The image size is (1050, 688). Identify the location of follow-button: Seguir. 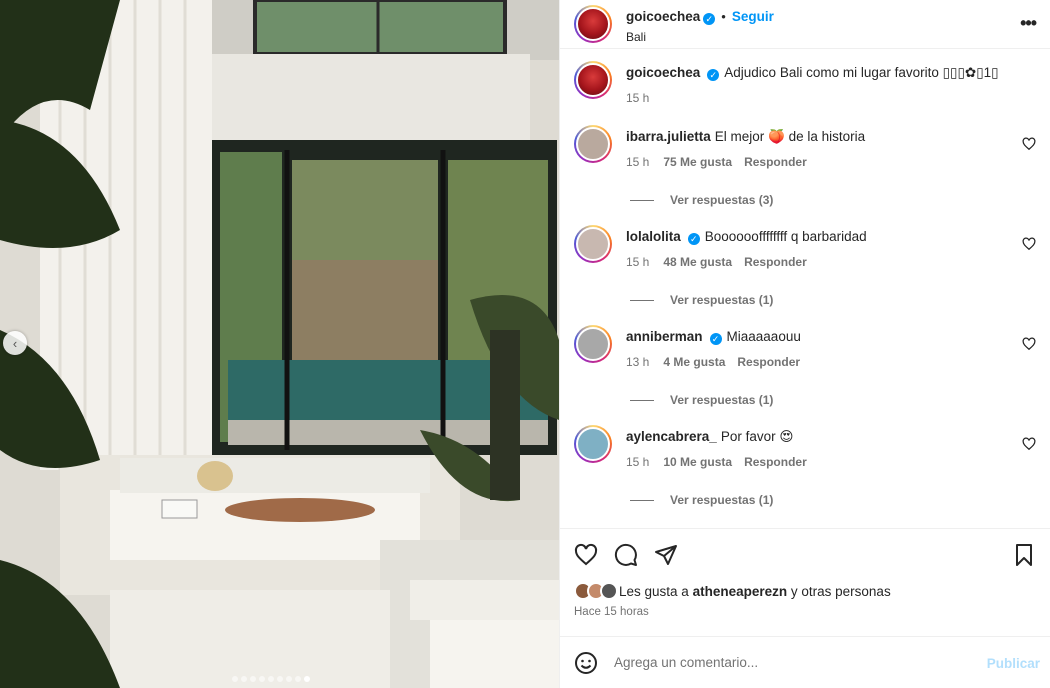
(753, 16).